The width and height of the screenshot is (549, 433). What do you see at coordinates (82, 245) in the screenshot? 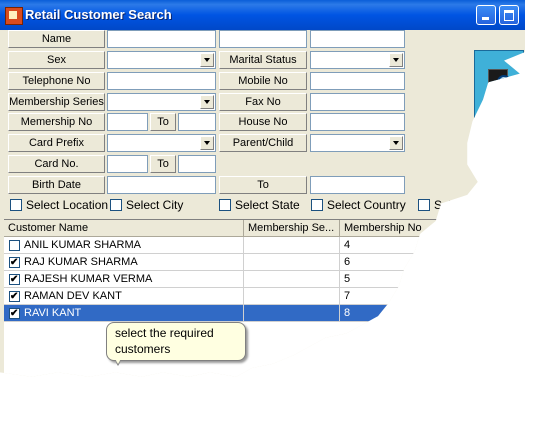
I see `cell-text: ANIL KUMAR SHARMA` at bounding box center [82, 245].